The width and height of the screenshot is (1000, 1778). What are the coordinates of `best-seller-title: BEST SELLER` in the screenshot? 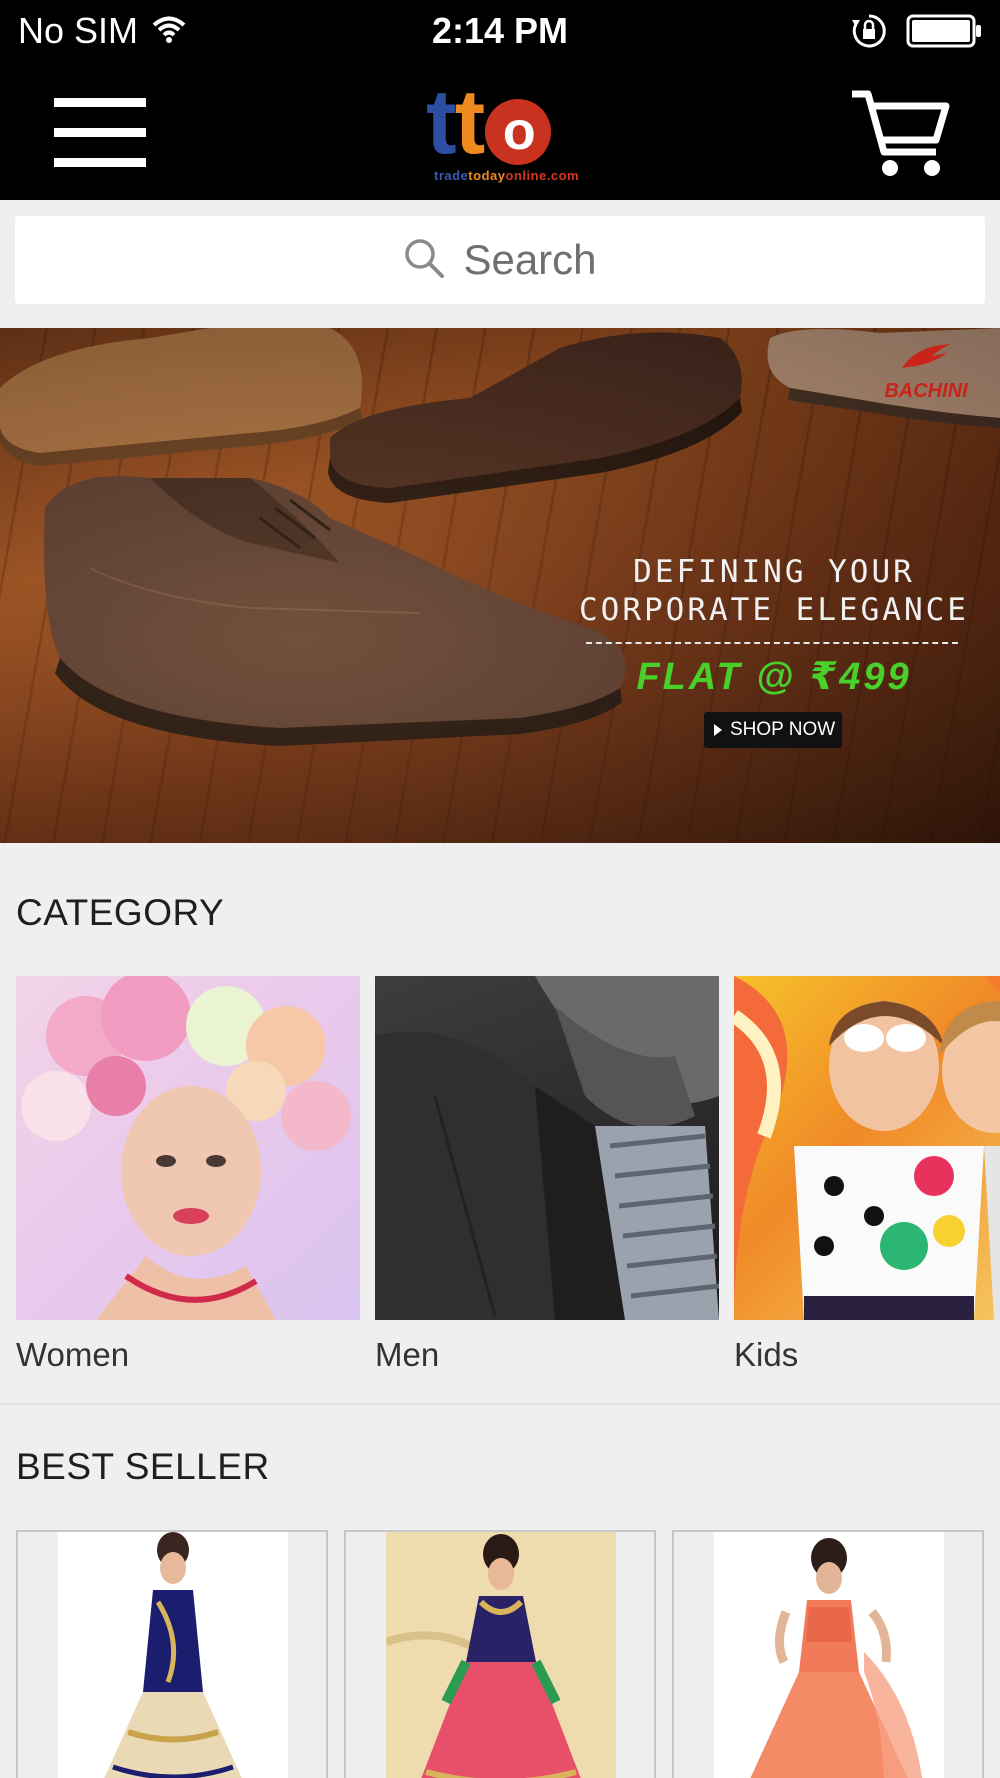 It's located at (143, 1466).